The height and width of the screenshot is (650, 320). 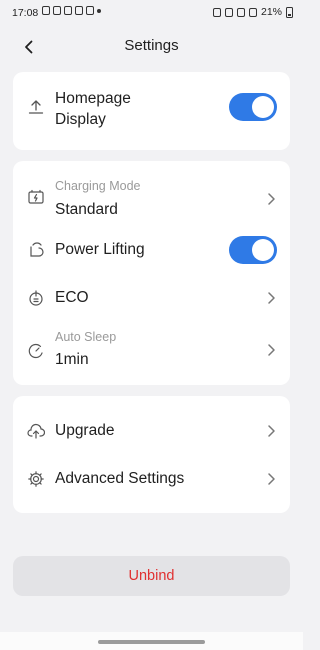 What do you see at coordinates (151, 642) in the screenshot?
I see `home-indicator` at bounding box center [151, 642].